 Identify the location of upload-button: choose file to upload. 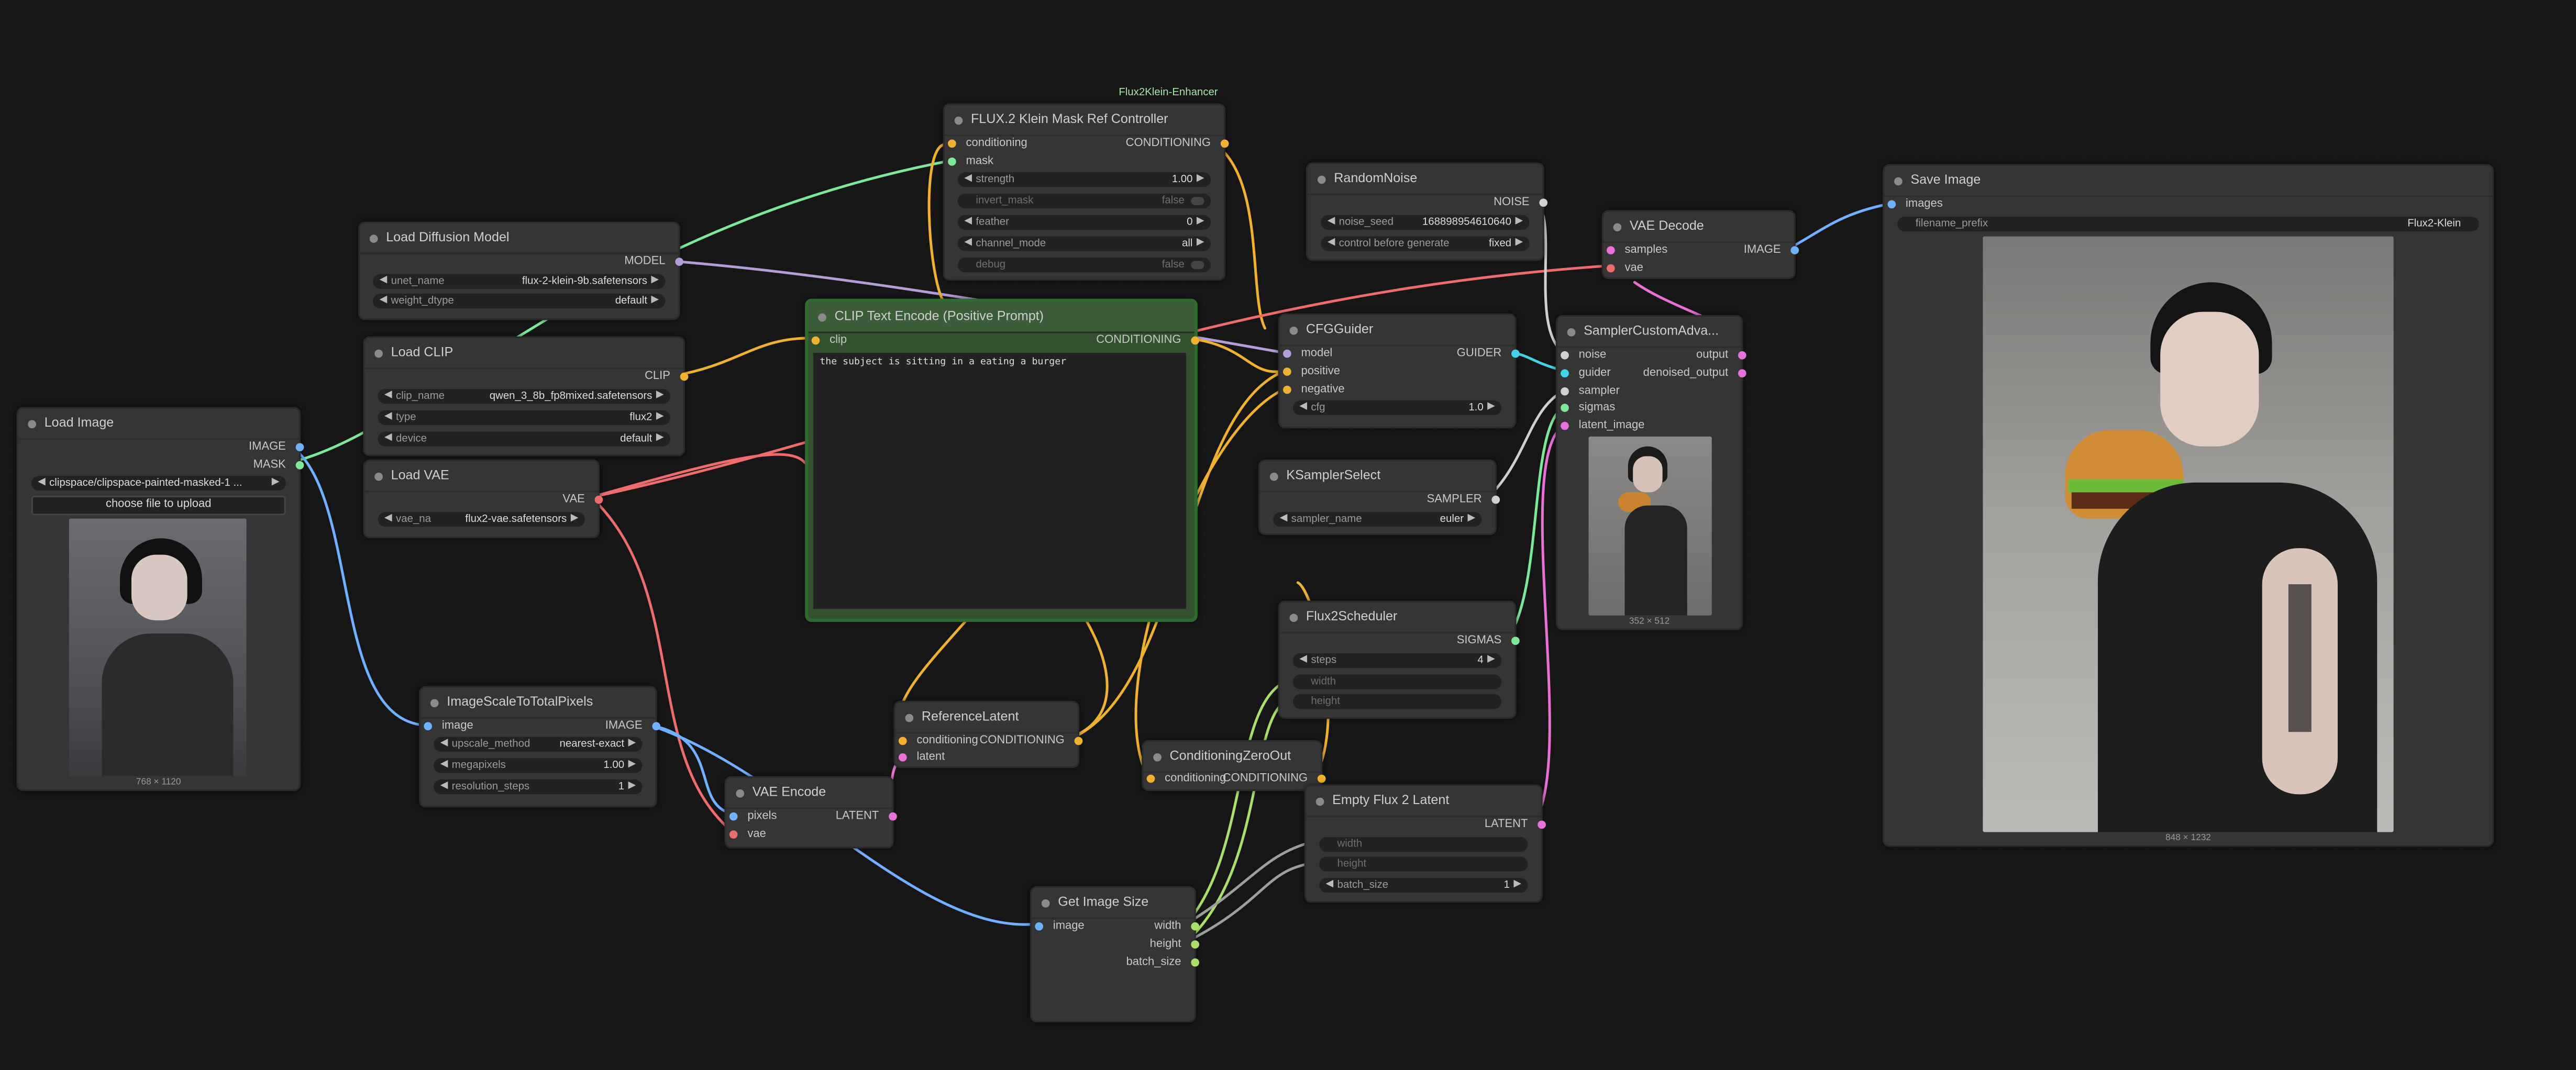
(158, 505).